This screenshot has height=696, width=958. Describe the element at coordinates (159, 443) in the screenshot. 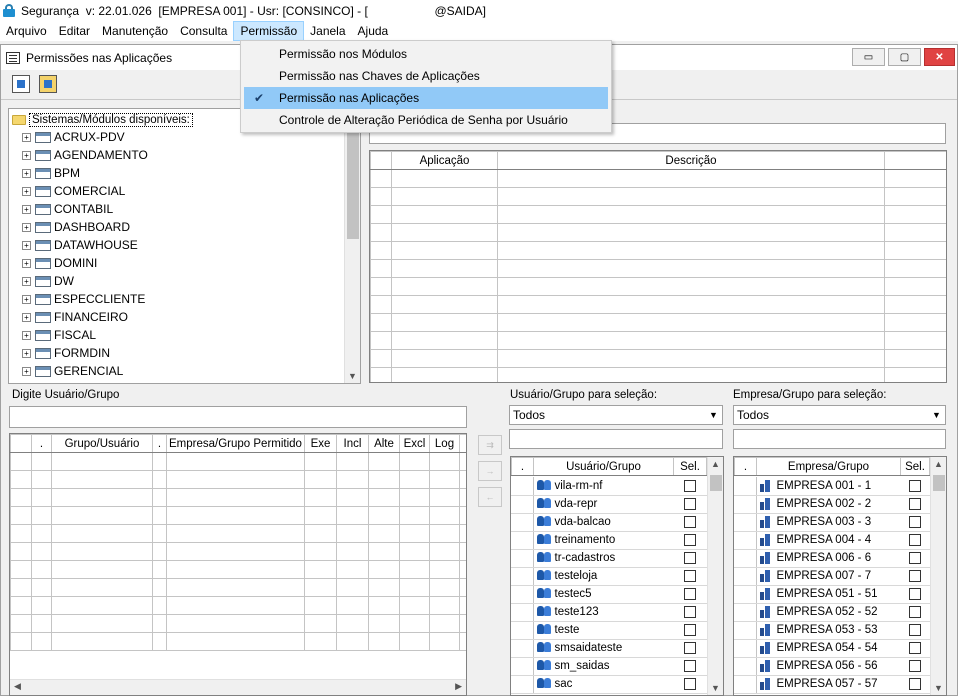

I see `column-header-dot2: .` at that location.